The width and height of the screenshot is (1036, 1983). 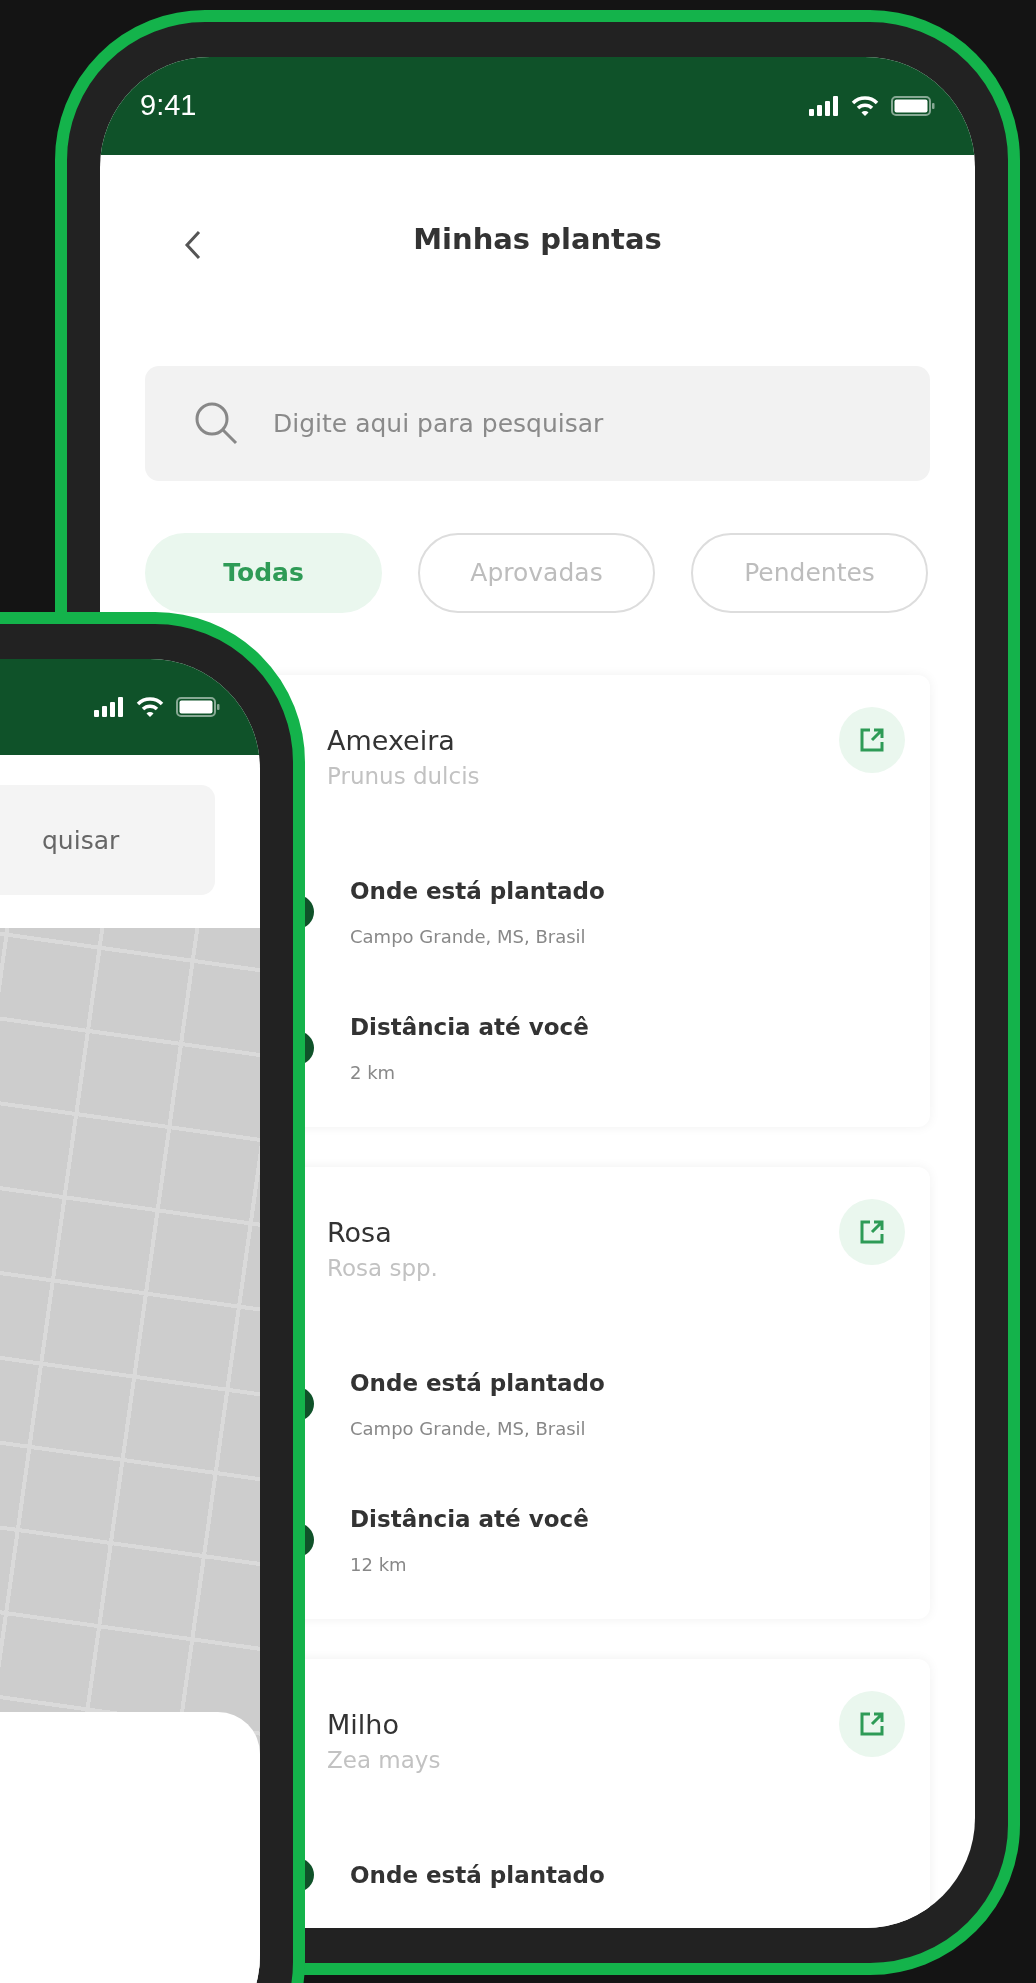 What do you see at coordinates (363, 1725) in the screenshot?
I see `plant-name: Milho` at bounding box center [363, 1725].